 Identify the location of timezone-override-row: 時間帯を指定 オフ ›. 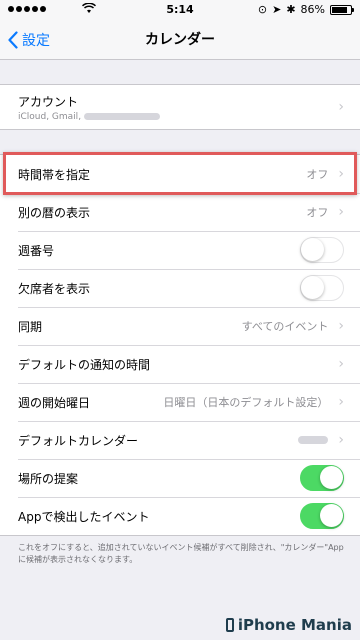
(180, 174).